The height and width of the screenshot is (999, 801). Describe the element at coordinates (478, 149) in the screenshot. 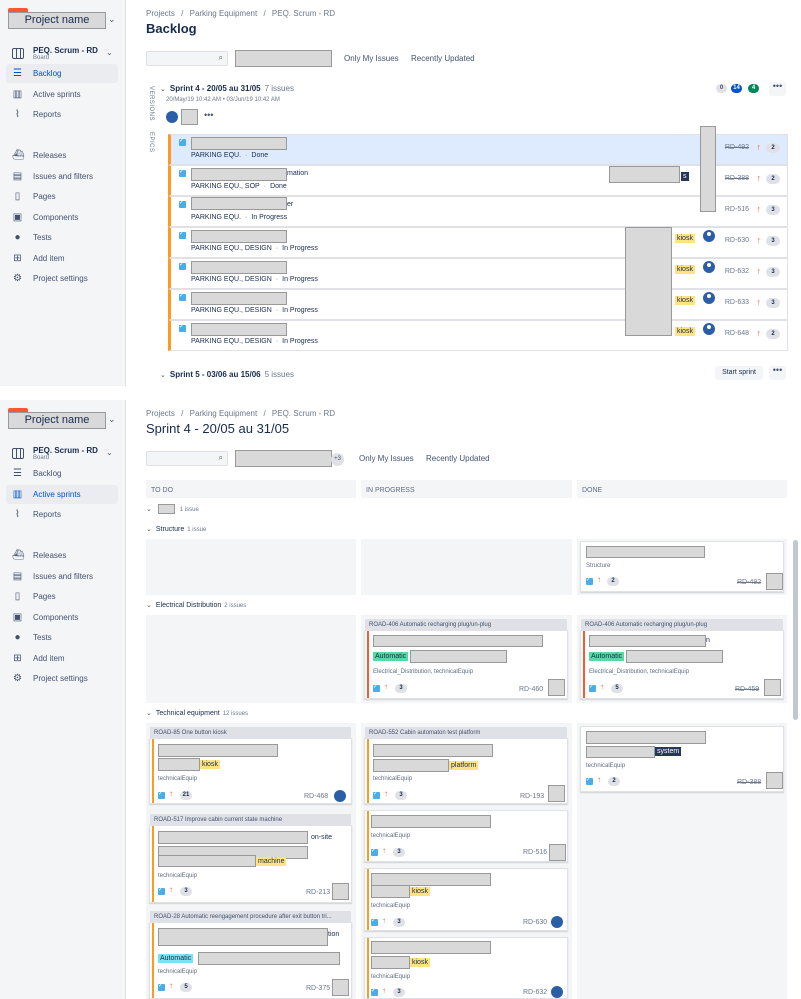

I see `issue-row: PARKING EQU.·Done RD-492 ↑ 2` at that location.